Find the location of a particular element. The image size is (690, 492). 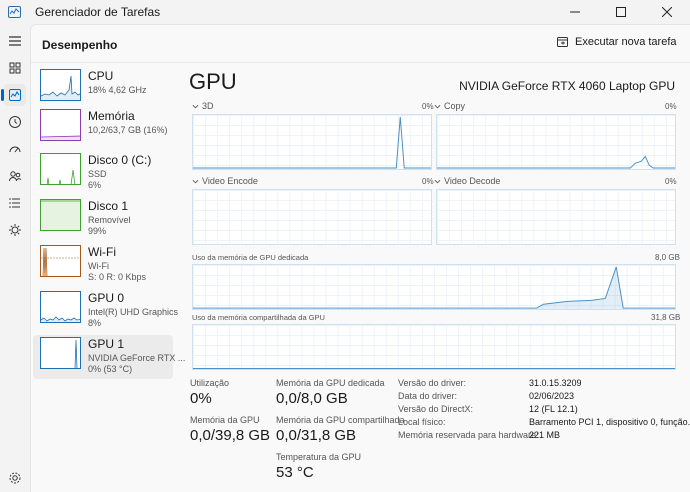

graph-shared-memory-line is located at coordinates (434, 368).